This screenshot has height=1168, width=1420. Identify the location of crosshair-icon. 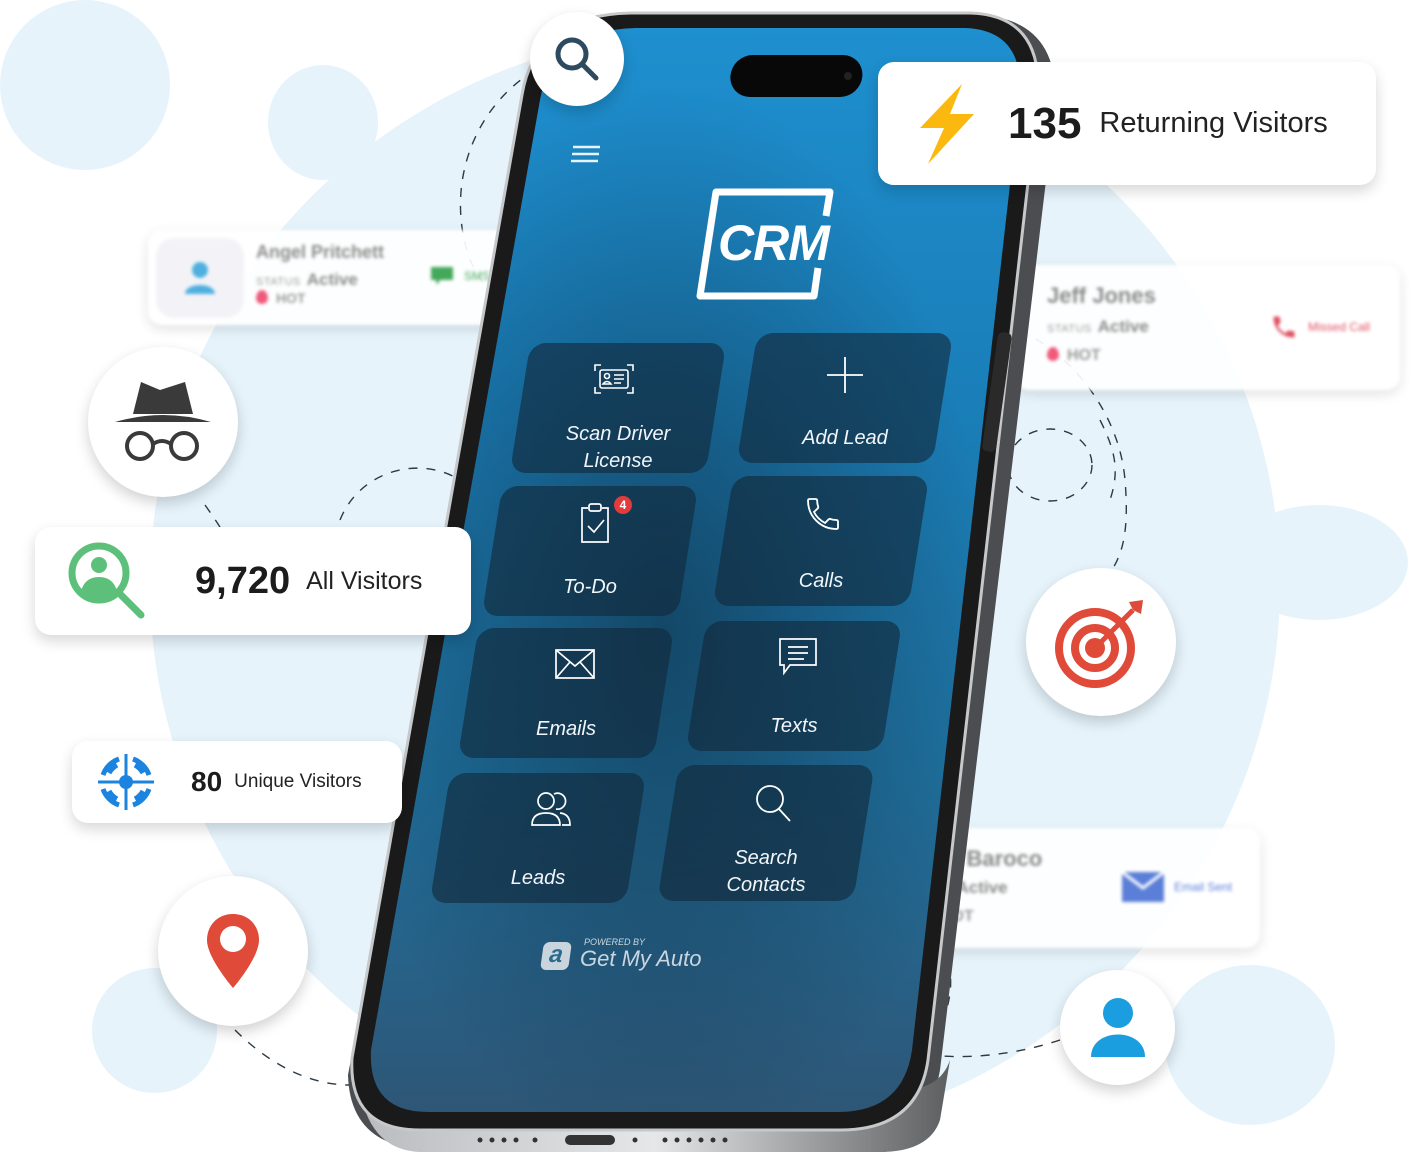
(126, 782).